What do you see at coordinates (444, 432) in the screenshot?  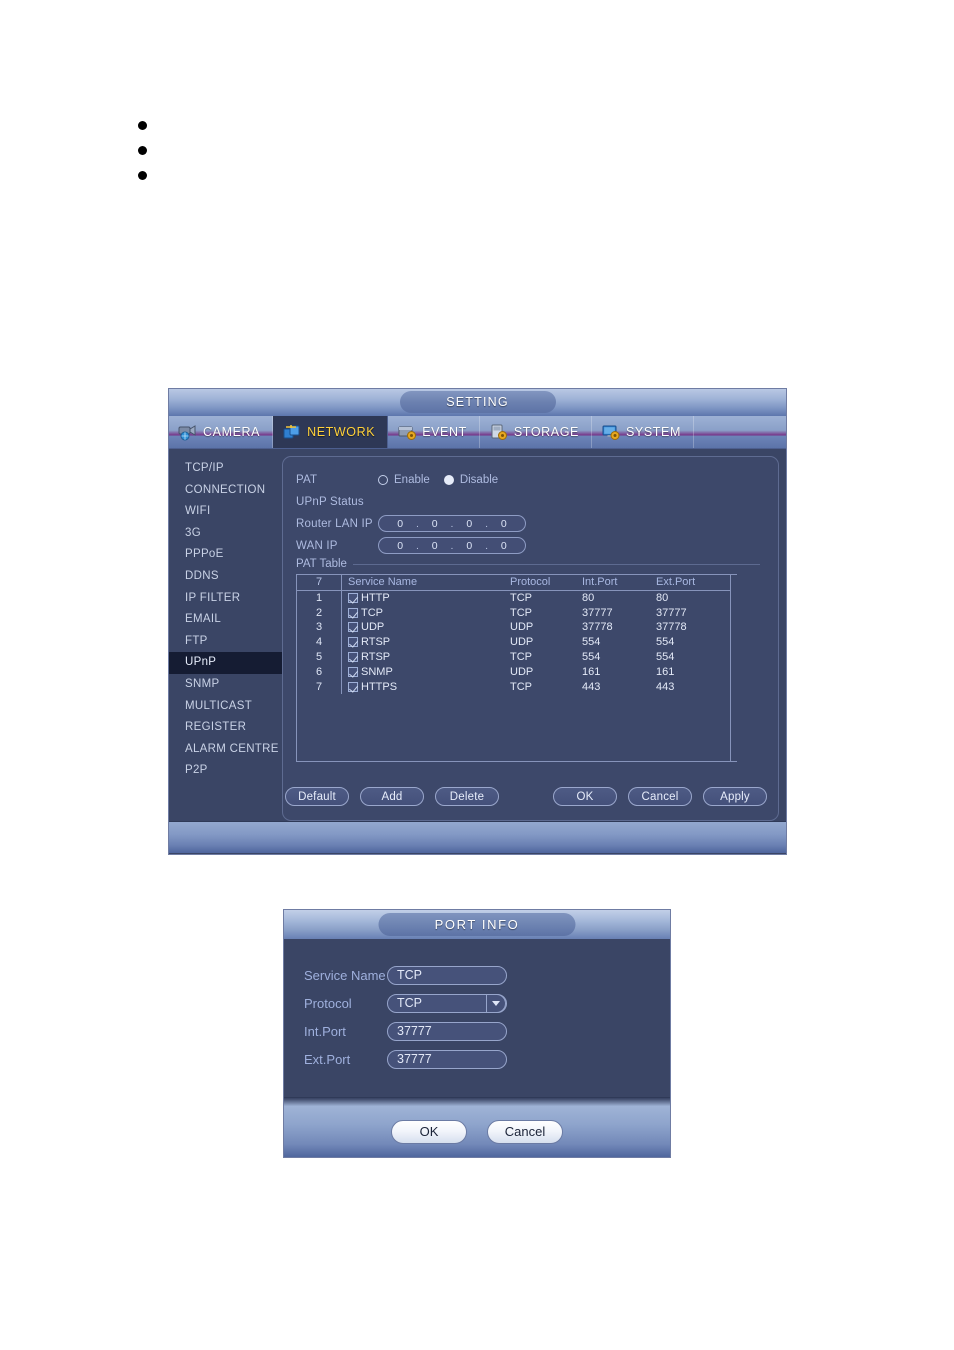 I see `tab-event-label: EVENT` at bounding box center [444, 432].